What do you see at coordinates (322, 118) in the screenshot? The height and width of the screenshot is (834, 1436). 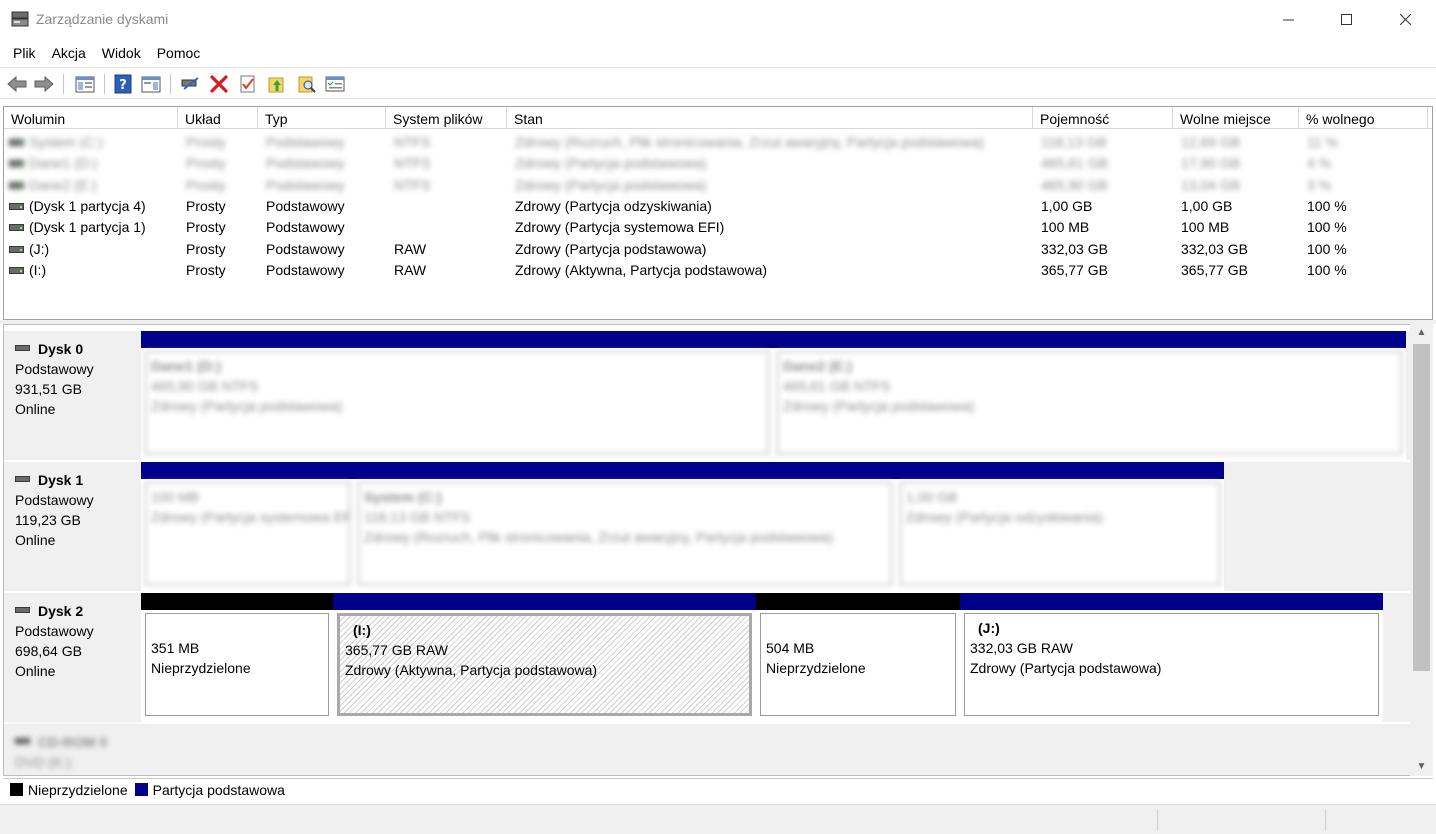 I see `column-header-typ: Typ` at bounding box center [322, 118].